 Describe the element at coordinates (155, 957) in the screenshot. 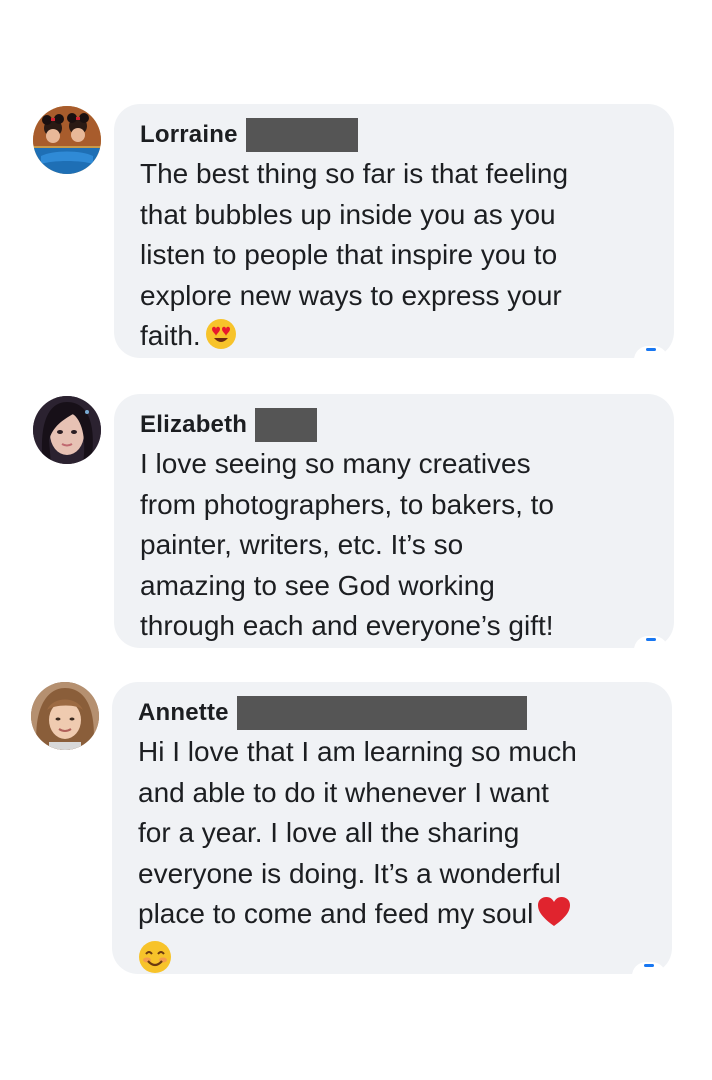

I see `smiling-face-emoji-icon` at that location.